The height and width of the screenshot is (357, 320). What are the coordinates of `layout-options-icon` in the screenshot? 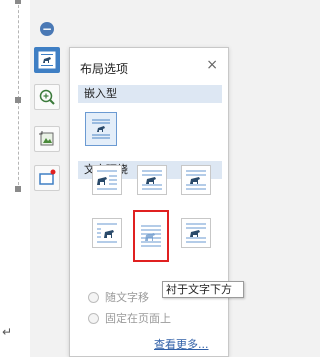 It's located at (47, 60).